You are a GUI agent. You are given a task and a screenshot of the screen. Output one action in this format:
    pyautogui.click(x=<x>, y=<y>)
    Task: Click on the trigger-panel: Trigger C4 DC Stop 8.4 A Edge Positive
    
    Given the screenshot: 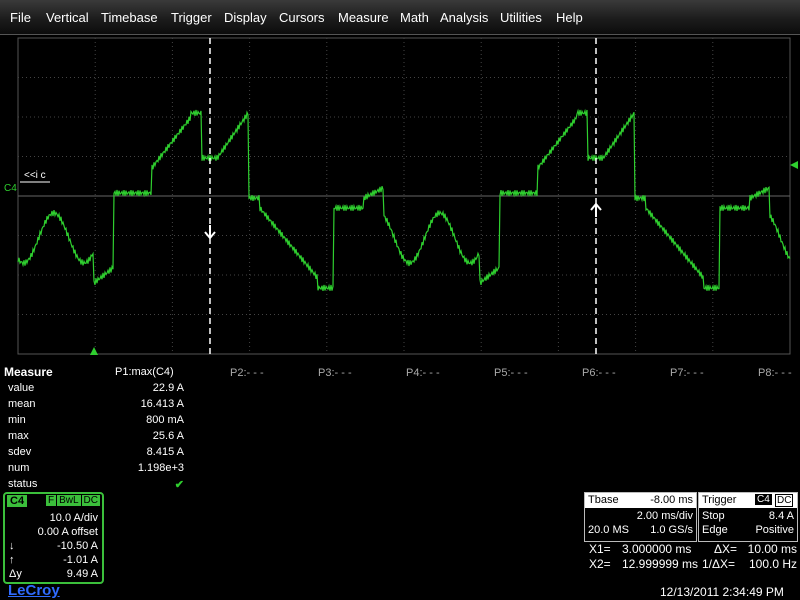 What is the action you would take?
    pyautogui.click(x=748, y=517)
    